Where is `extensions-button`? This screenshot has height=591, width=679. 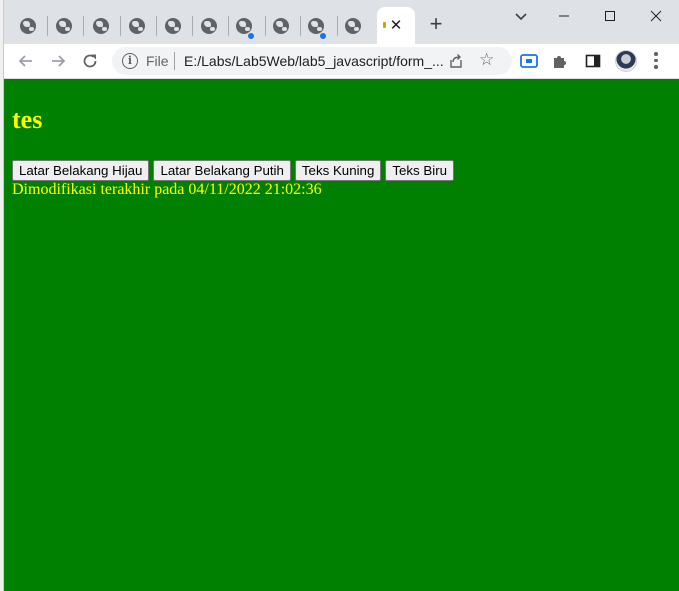
extensions-button is located at coordinates (560, 61).